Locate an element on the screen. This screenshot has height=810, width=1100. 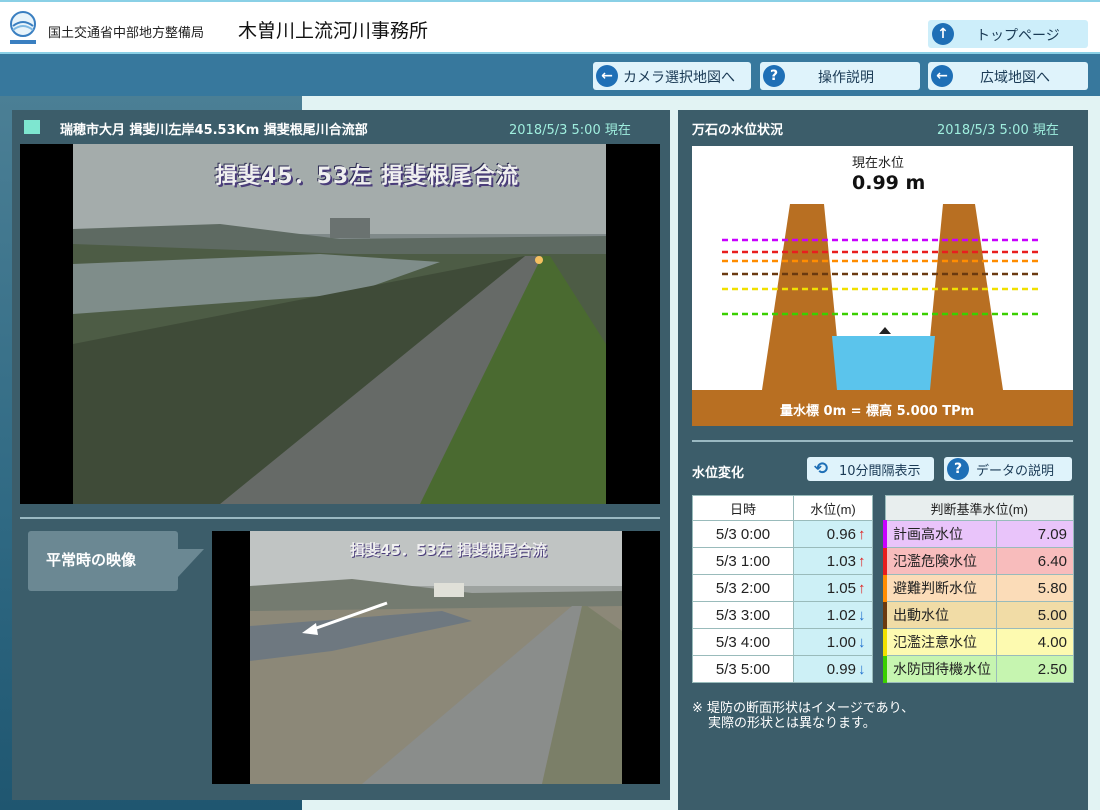
history-row: 5/3 2:00 1.05 ↑ is located at coordinates (782, 588).